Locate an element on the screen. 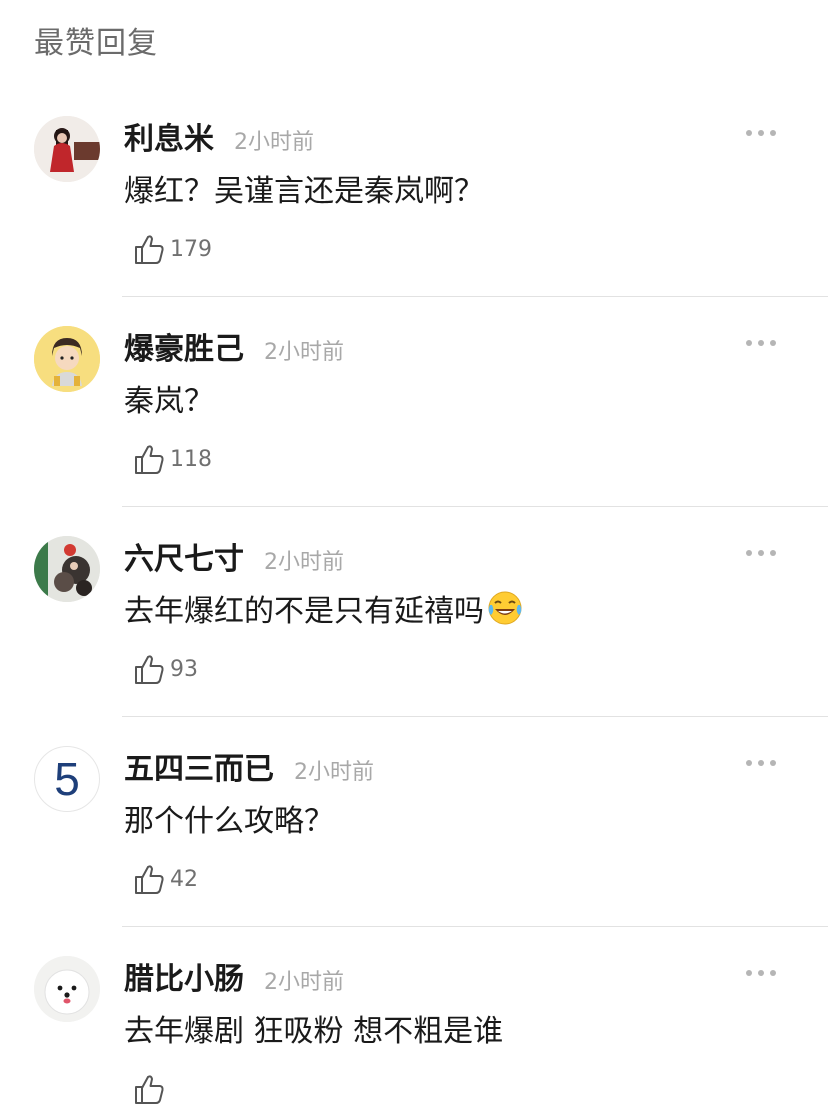  white-dog-avatar is located at coordinates (67, 989).